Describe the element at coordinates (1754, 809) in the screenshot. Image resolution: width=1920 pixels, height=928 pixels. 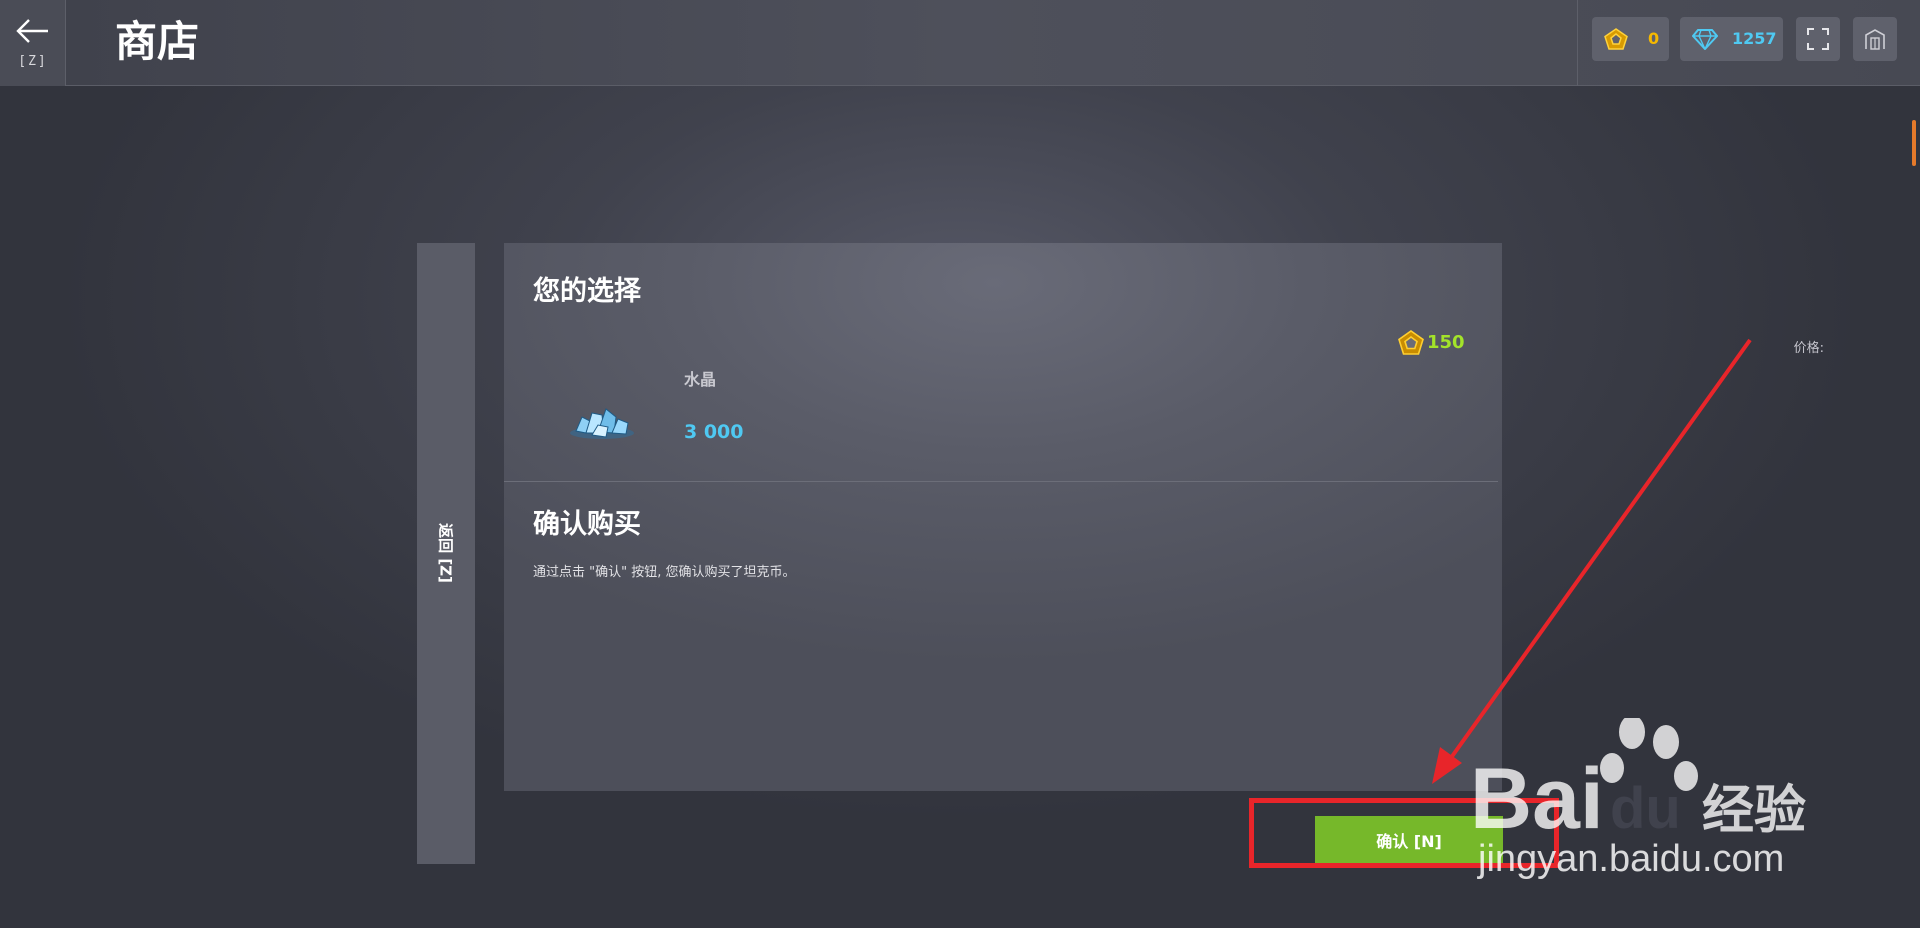
I see `svg-text: 经验` at that location.